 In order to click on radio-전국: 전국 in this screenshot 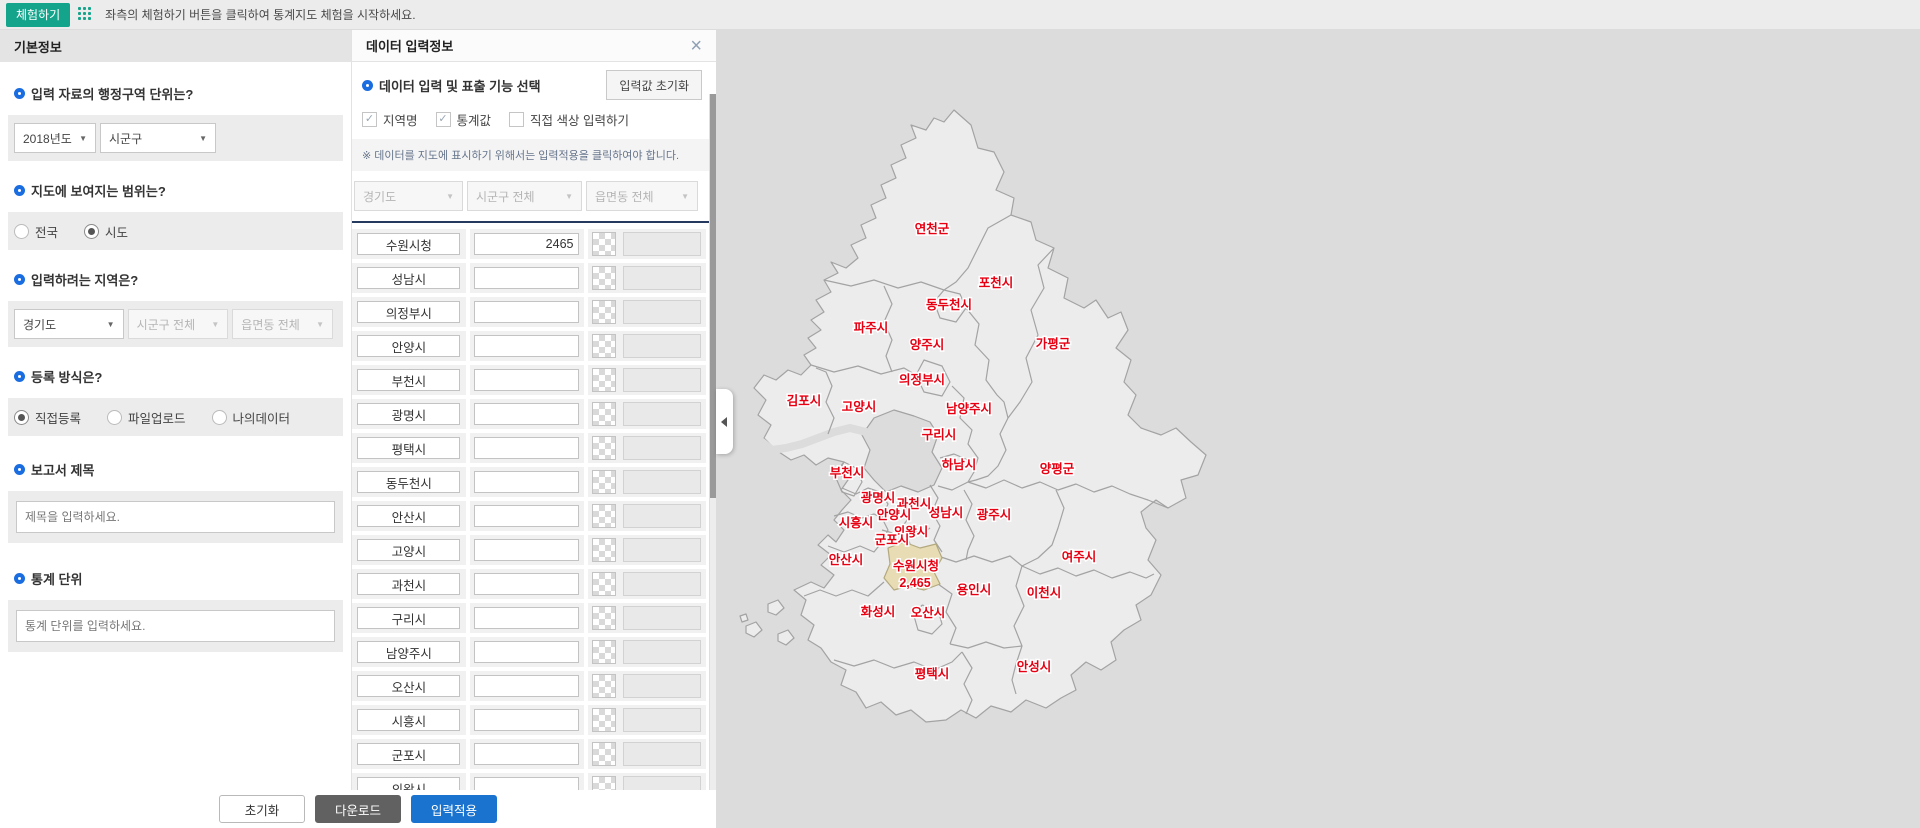, I will do `click(36, 231)`.